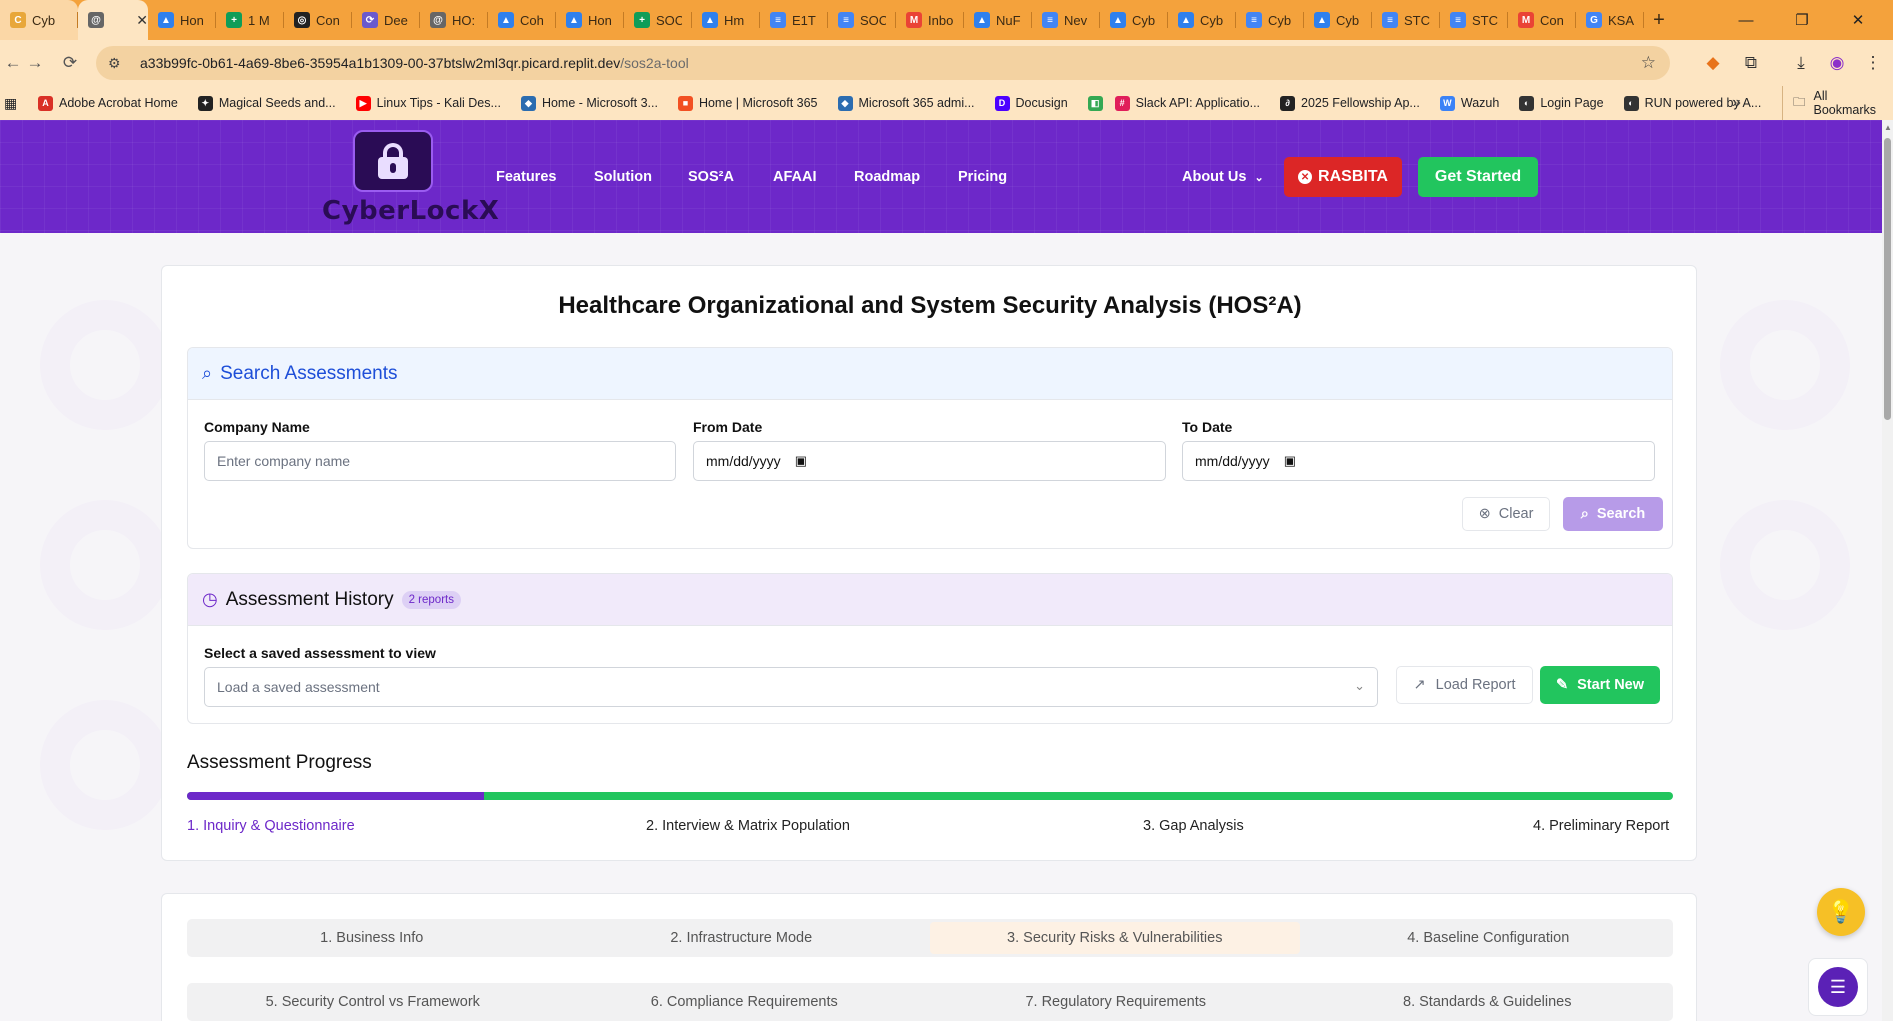 Image resolution: width=1893 pixels, height=1021 pixels. What do you see at coordinates (929, 461) in the screenshot?
I see `from-date-input: mm/dd/yyyy ▣` at bounding box center [929, 461].